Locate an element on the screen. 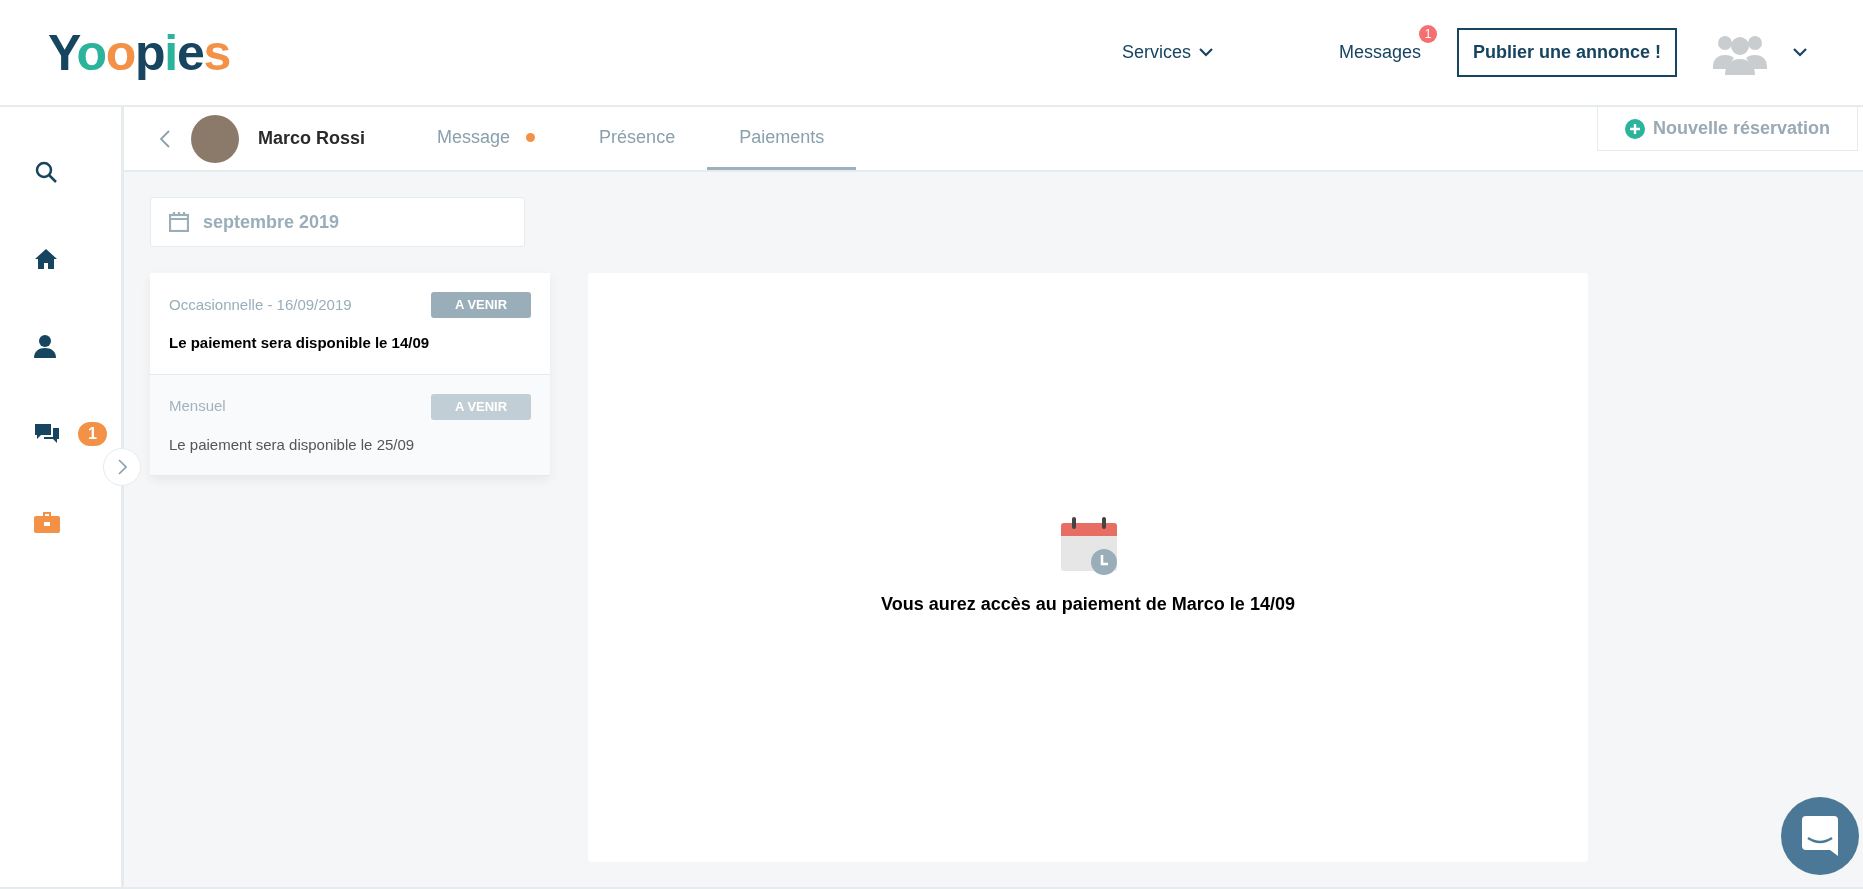  payment-item: Mensuel A VENIR Le paiement sera disponible le 25/09 is located at coordinates (350, 425).